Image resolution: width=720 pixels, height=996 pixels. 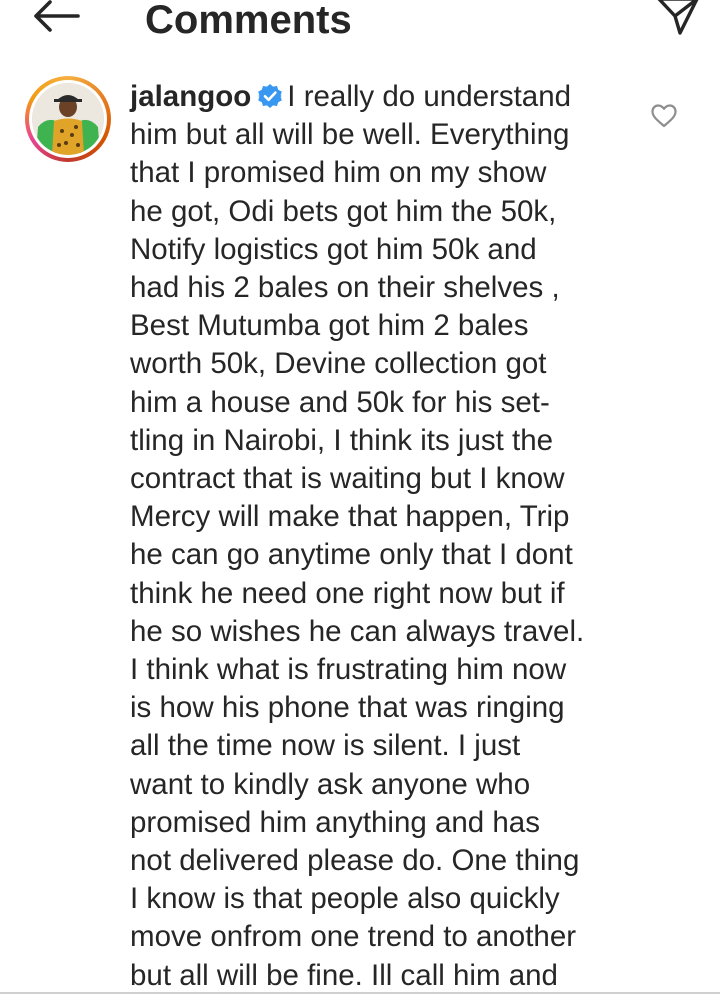 I want to click on comment-line: move onfrom one trend to another, so click(x=353, y=937).